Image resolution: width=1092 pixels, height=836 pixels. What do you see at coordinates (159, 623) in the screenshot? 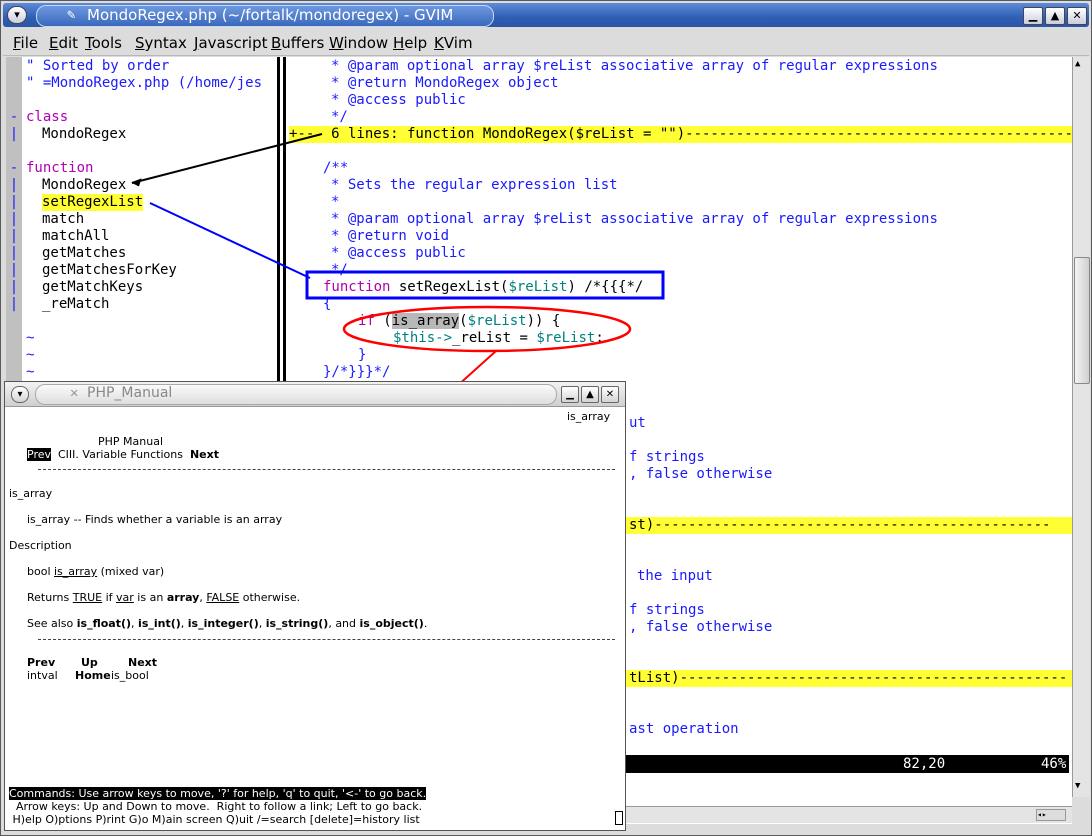
I see `see-is-int-link: is_int()` at bounding box center [159, 623].